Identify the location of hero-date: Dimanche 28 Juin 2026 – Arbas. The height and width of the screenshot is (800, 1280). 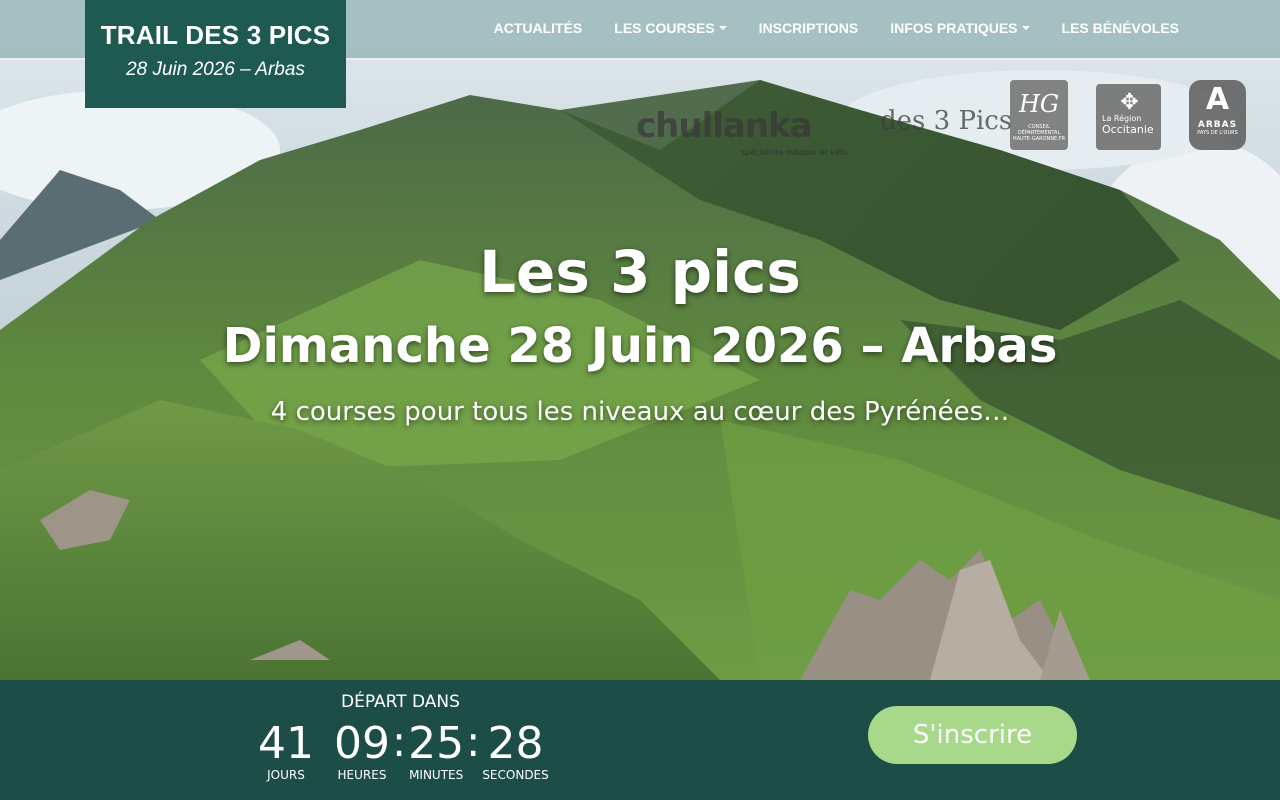
(640, 346).